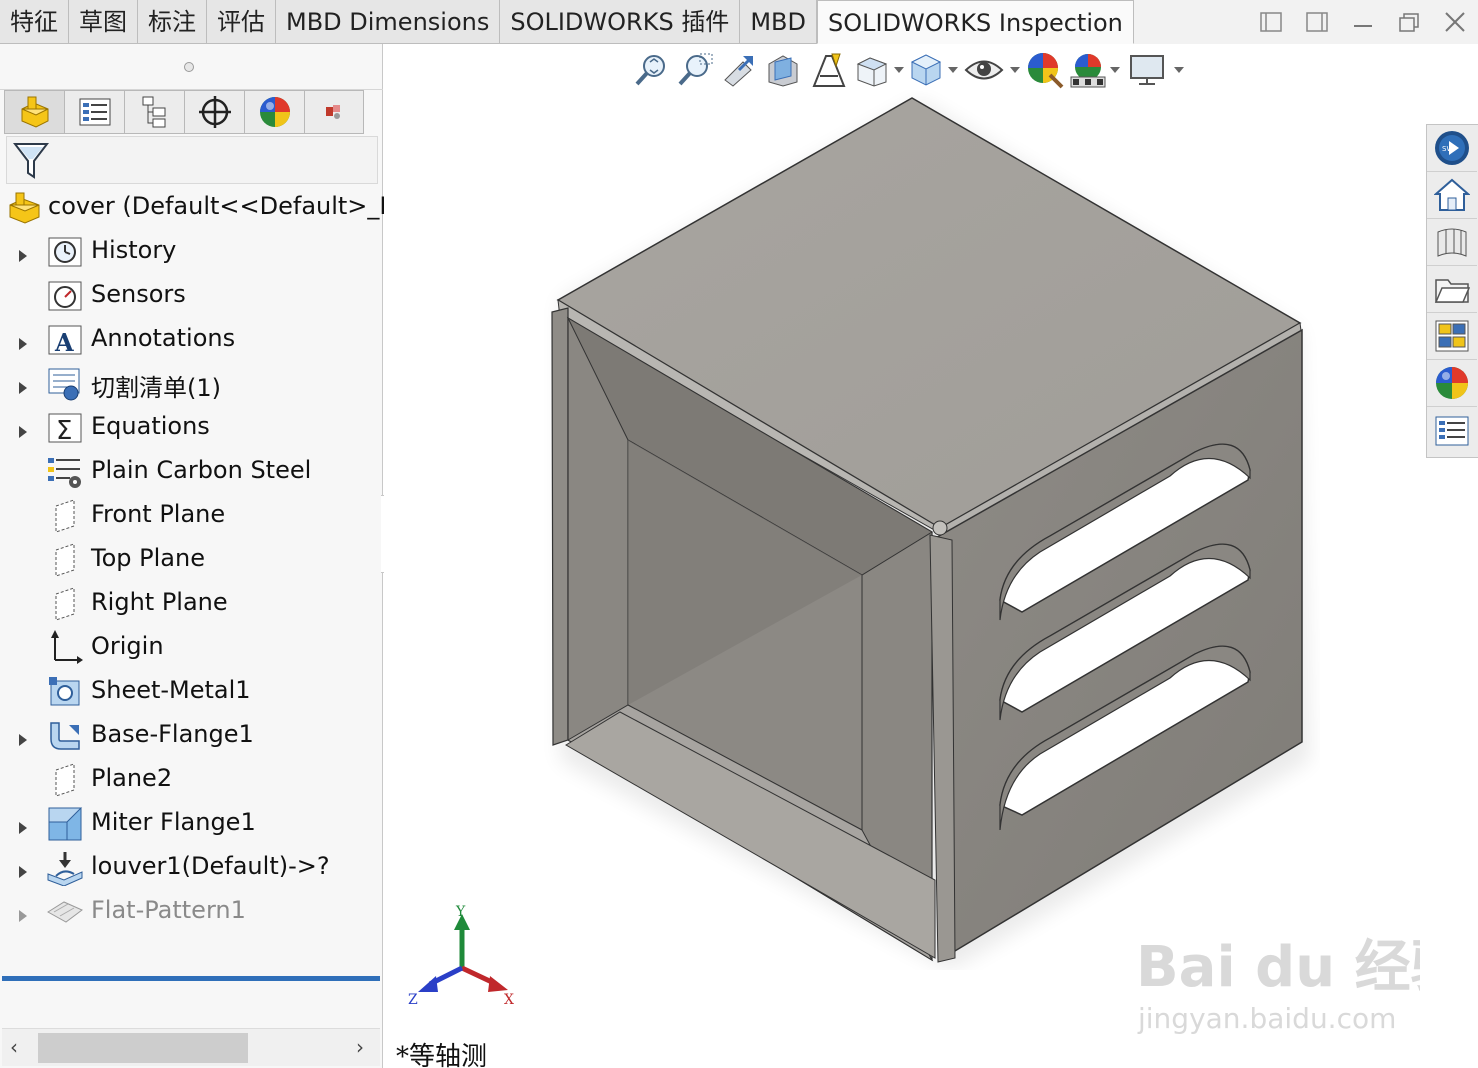 The width and height of the screenshot is (1478, 1068). Describe the element at coordinates (148, 558) in the screenshot. I see `tree-item-label: Top Plane` at that location.